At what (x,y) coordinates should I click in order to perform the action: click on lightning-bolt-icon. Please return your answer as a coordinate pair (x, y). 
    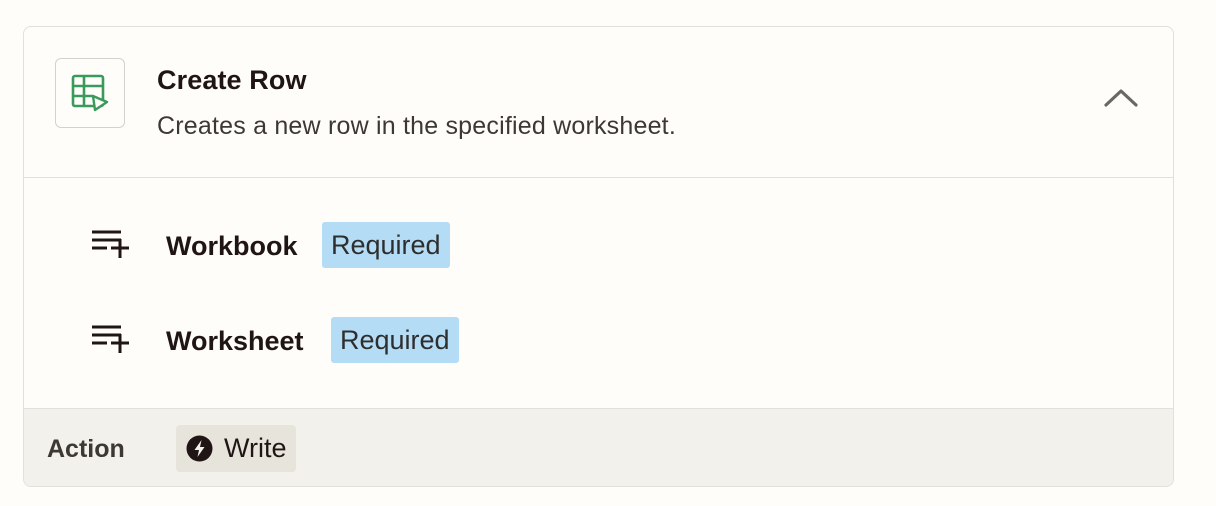
    Looking at the image, I should click on (199, 448).